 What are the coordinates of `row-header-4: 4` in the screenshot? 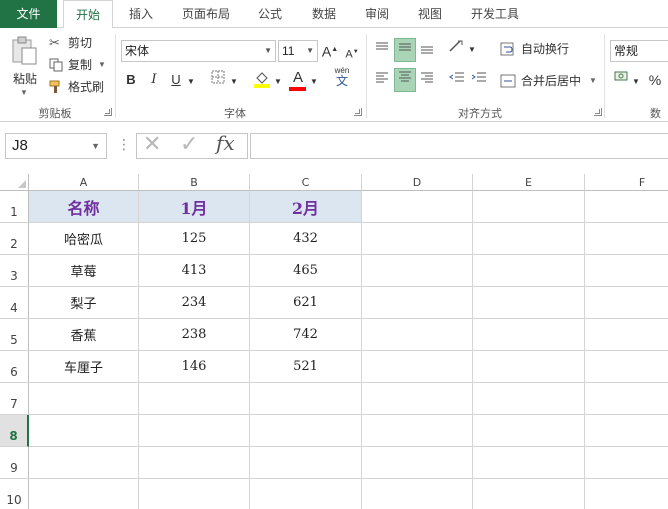 It's located at (14, 303).